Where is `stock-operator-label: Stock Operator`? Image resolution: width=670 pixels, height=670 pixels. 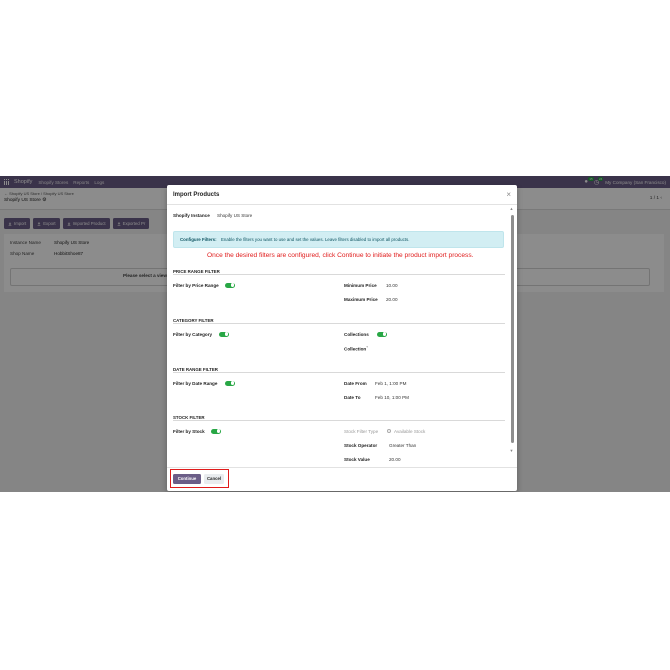
stock-operator-label: Stock Operator is located at coordinates (361, 445).